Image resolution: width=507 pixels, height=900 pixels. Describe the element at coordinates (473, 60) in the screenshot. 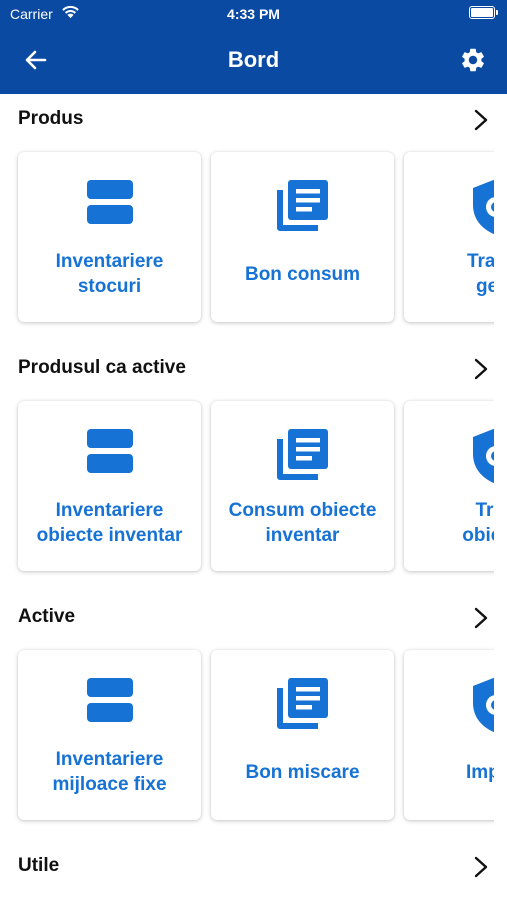

I see `gear-icon` at that location.